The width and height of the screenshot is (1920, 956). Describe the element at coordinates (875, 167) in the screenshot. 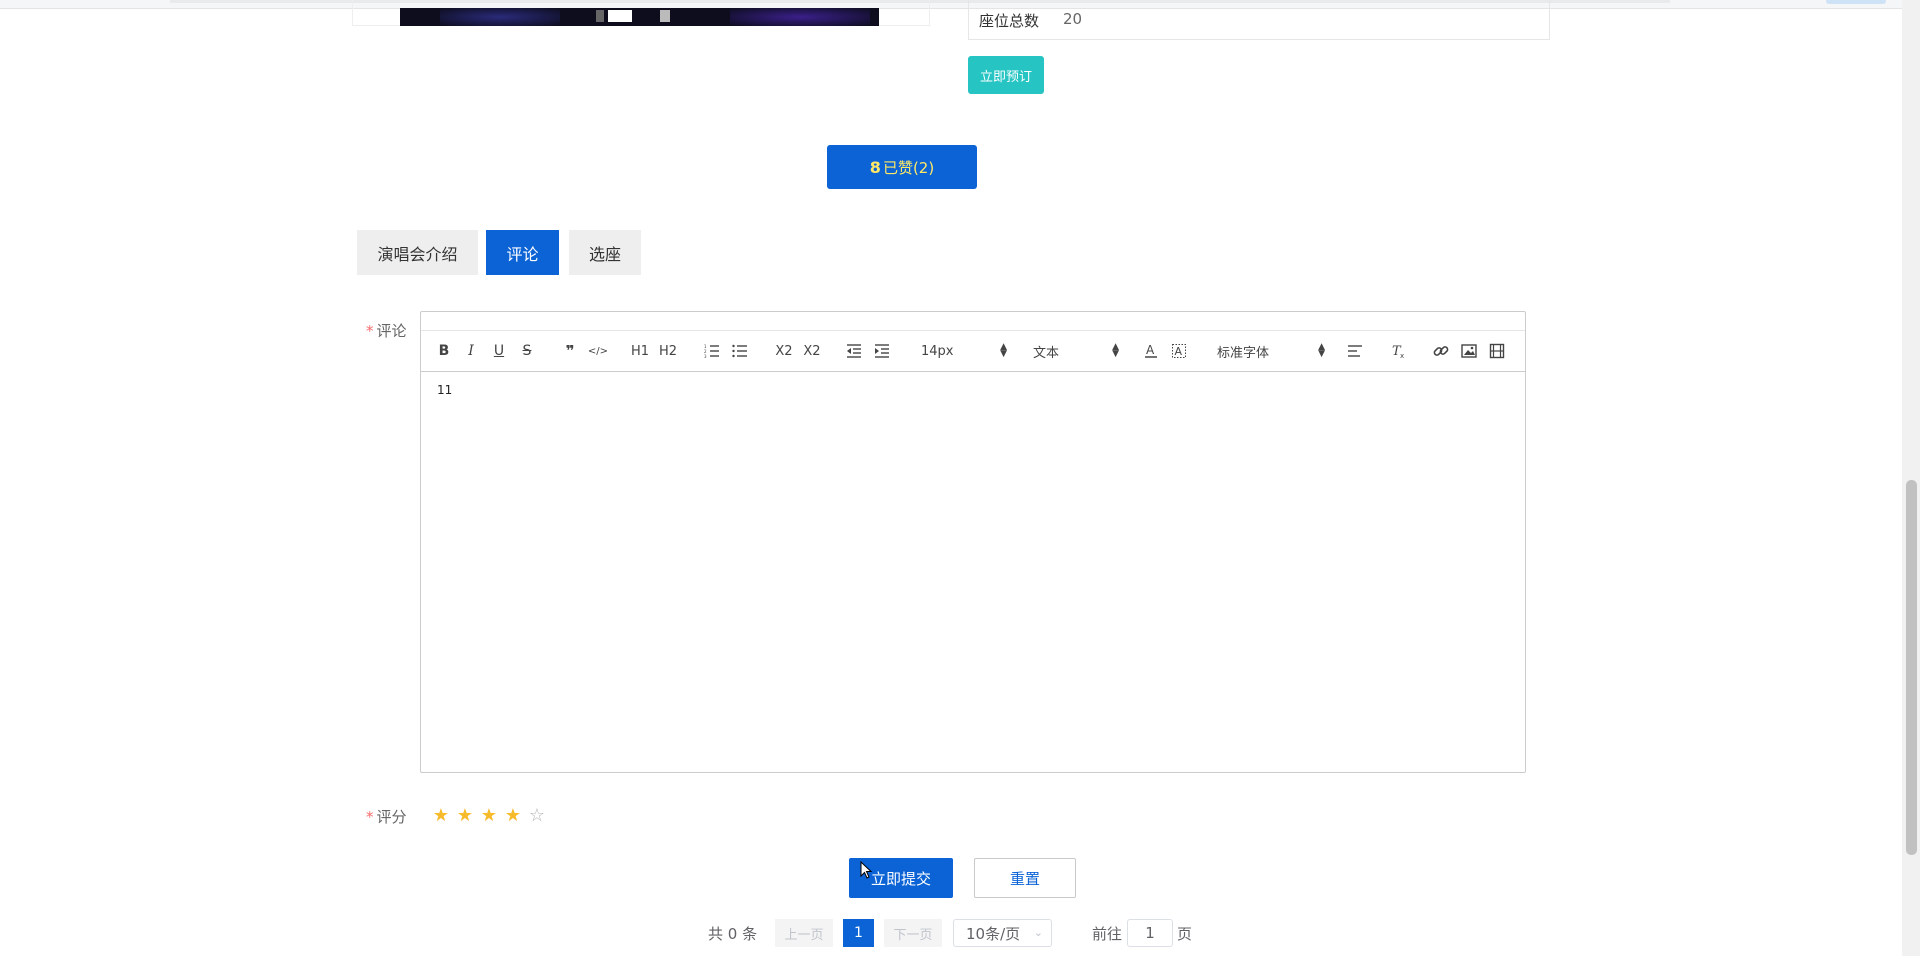

I see `thumb-up-icon: 8` at that location.